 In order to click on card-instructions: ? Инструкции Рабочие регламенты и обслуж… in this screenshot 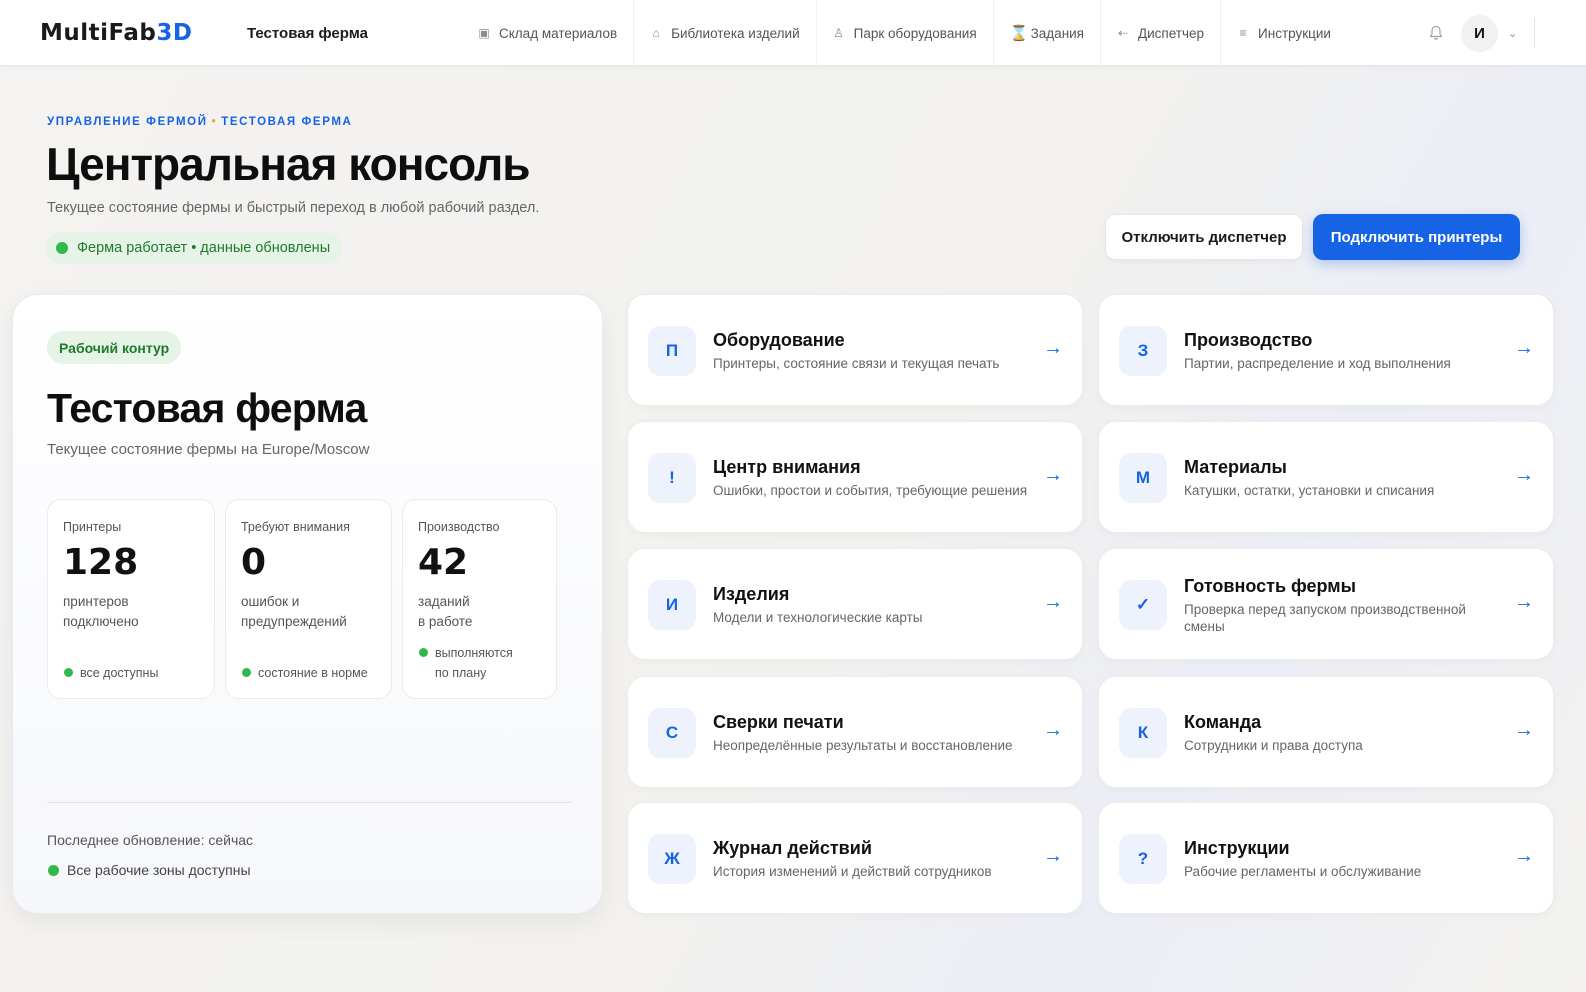, I will do `click(1326, 858)`.